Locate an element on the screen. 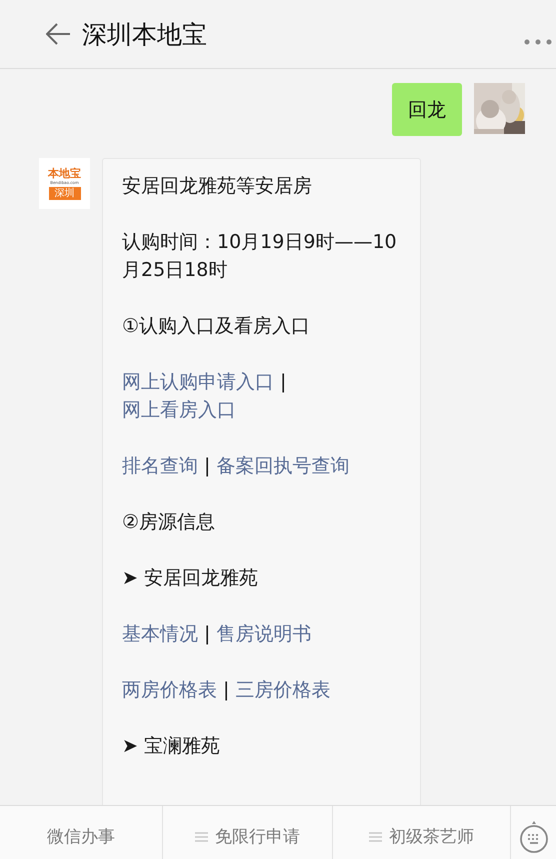 The width and height of the screenshot is (556, 859). menu-button: 免限行申请 is located at coordinates (248, 832).